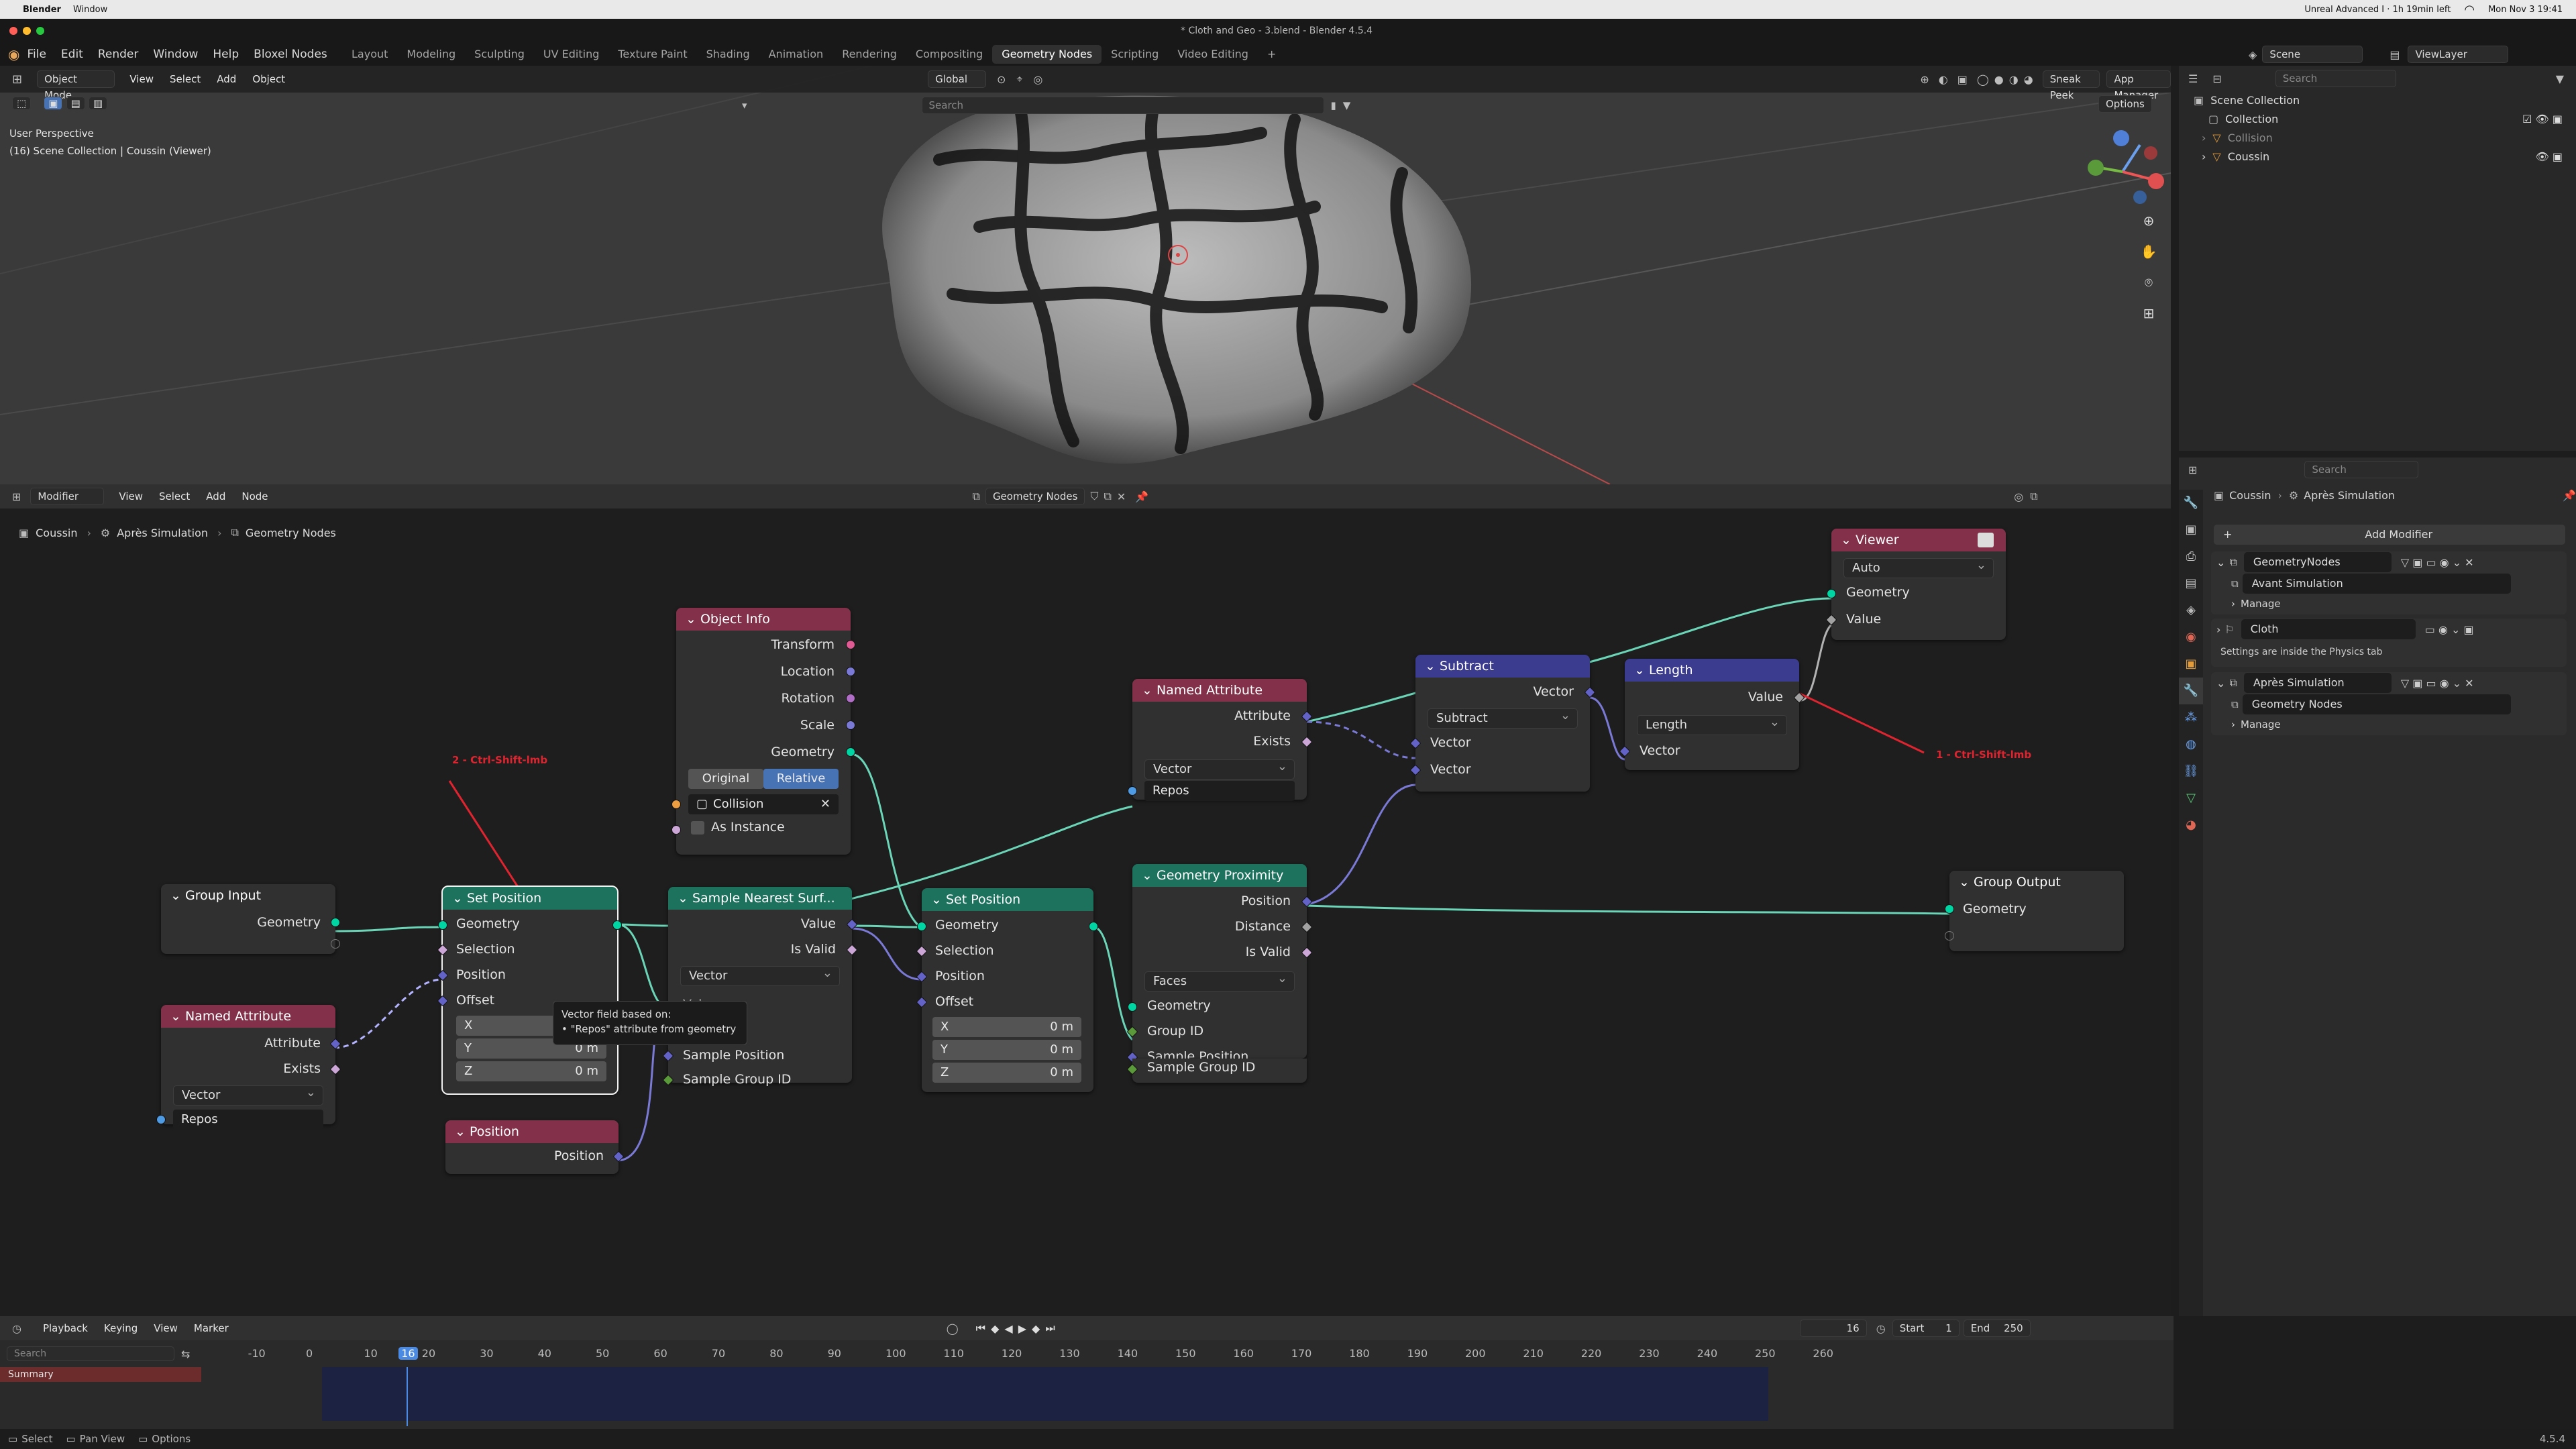 This screenshot has width=2576, height=1449. What do you see at coordinates (1347, 105) in the screenshot?
I see `funnel-icon: ▼` at bounding box center [1347, 105].